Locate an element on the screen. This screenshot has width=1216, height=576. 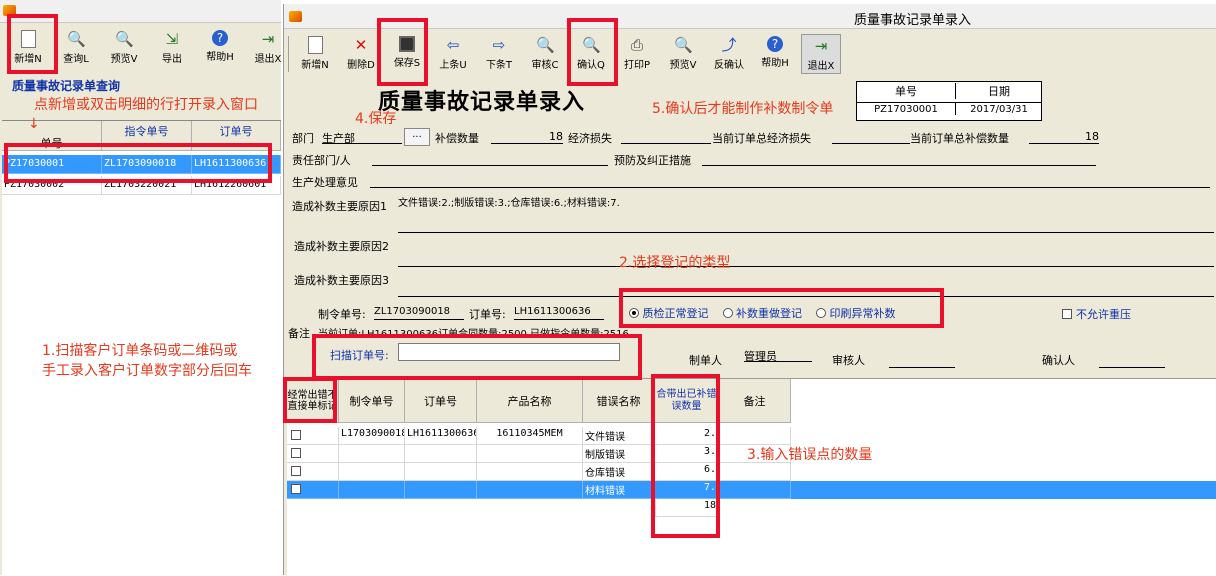
table-row: 仓库错误 6. is located at coordinates (539, 472).